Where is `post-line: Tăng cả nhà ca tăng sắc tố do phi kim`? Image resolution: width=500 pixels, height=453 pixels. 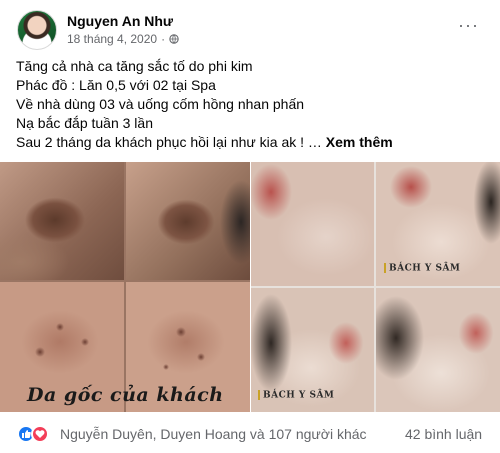
post-line: Tăng cả nhà ca tăng sắc tố do phi kim is located at coordinates (134, 66).